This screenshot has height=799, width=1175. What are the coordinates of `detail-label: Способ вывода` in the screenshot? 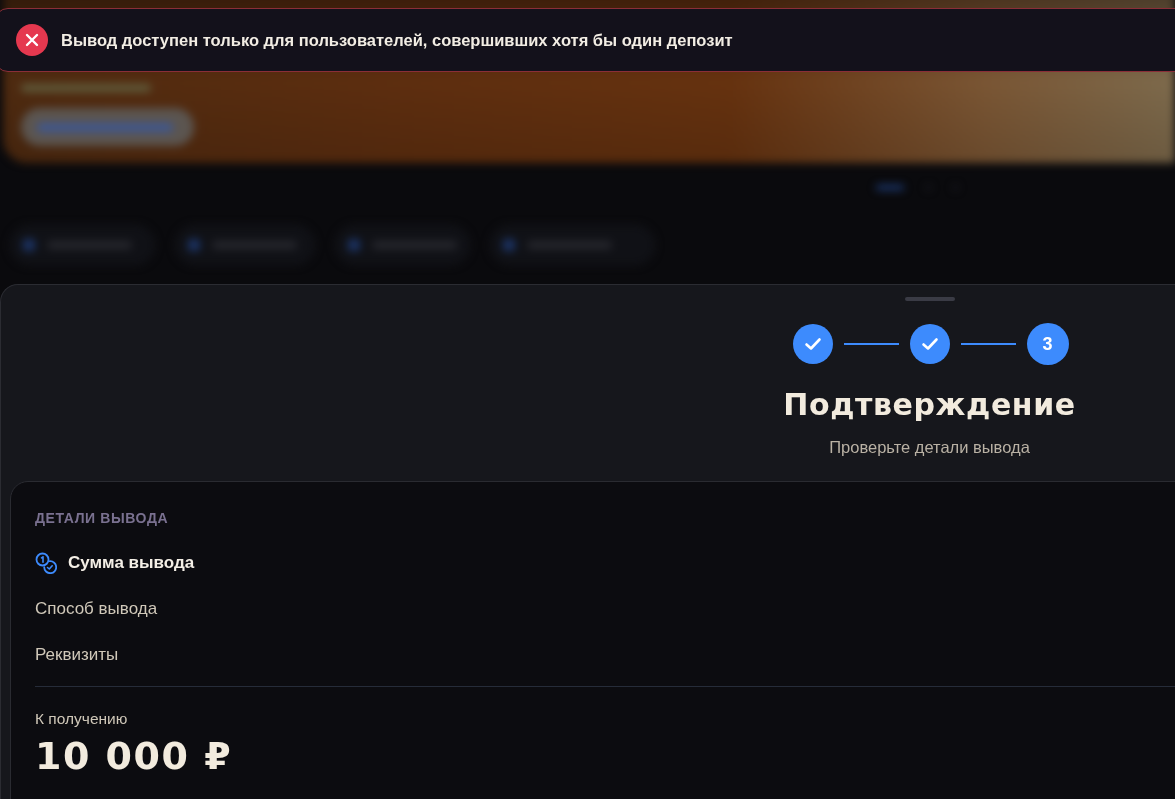 It's located at (96, 609).